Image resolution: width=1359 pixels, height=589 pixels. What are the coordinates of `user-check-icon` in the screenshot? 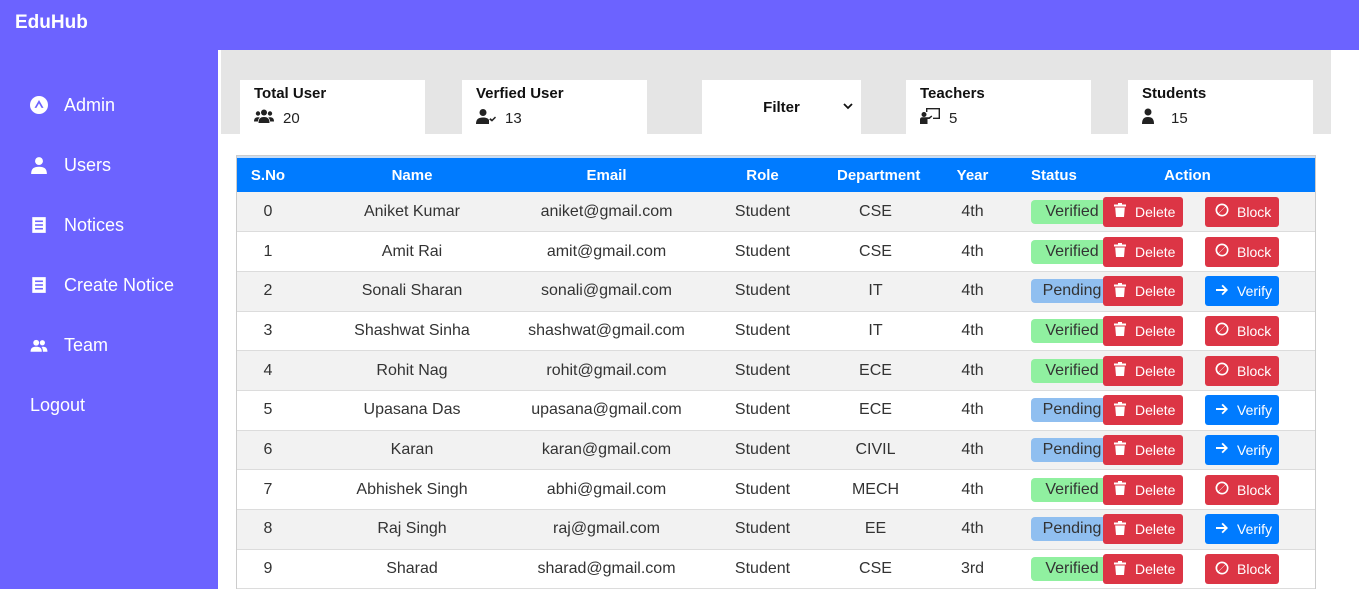 It's located at (490, 118).